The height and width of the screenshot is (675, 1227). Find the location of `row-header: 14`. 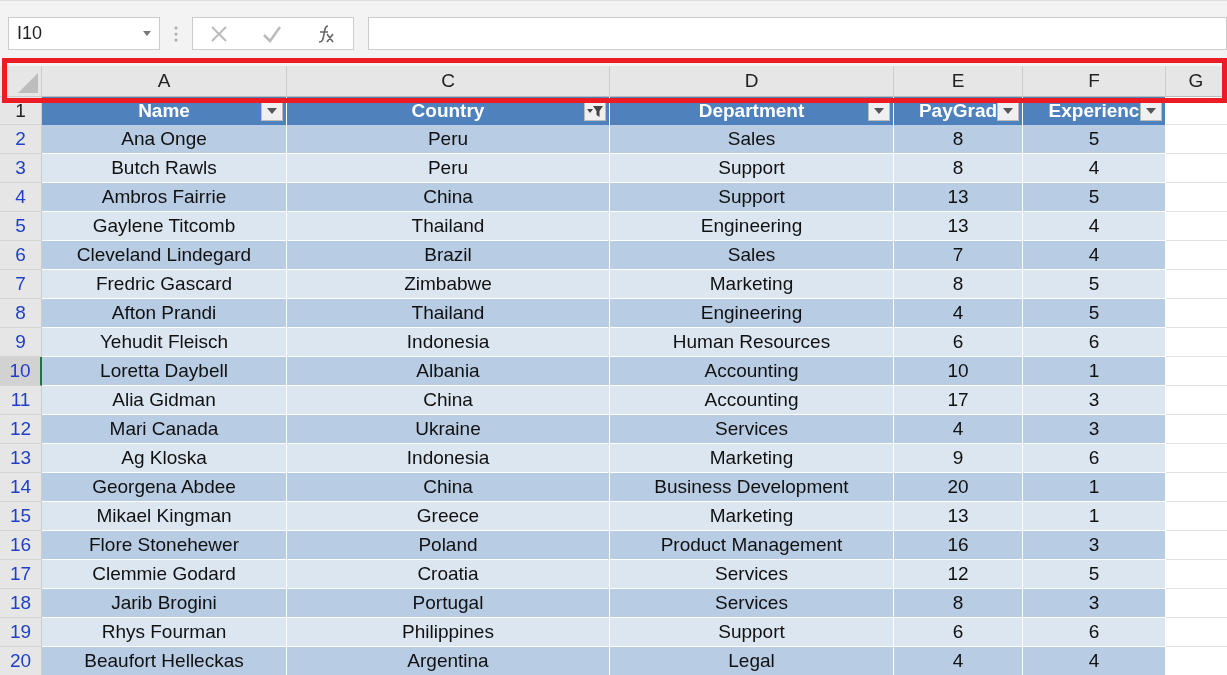

row-header: 14 is located at coordinates (21, 487).